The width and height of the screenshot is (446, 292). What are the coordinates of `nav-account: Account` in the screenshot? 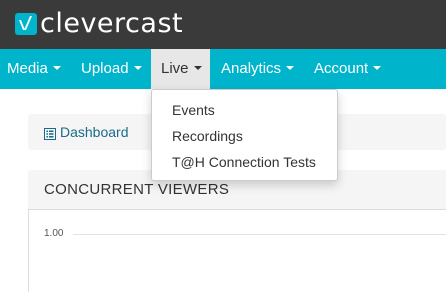 It's located at (348, 69).